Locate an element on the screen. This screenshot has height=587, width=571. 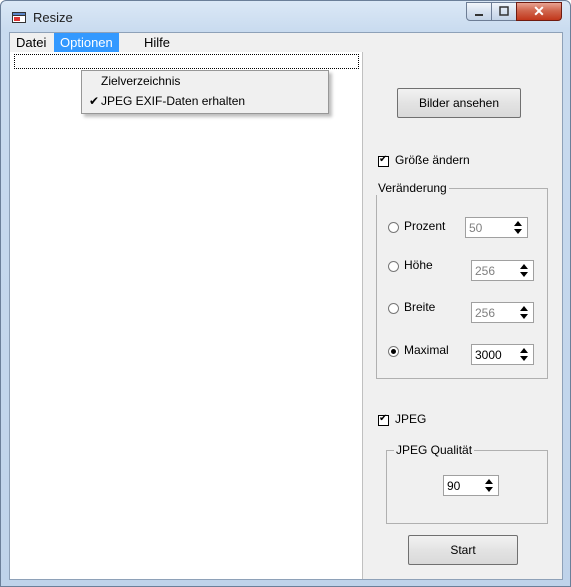
breite-spinbox: 256 is located at coordinates (502, 312).